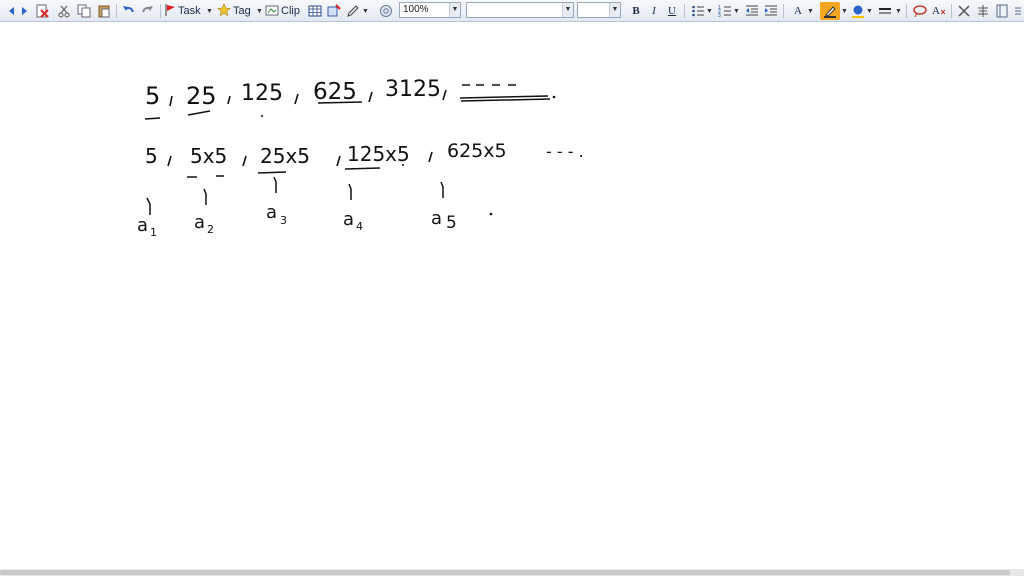  I want to click on line2-term: 5, so click(151, 156).